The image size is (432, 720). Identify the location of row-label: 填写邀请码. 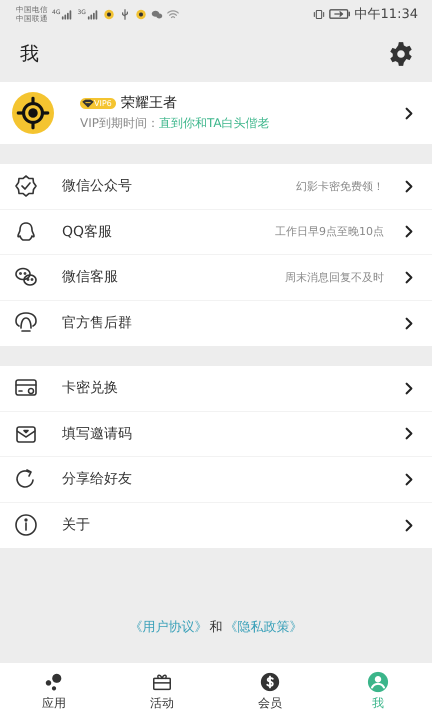
(97, 433).